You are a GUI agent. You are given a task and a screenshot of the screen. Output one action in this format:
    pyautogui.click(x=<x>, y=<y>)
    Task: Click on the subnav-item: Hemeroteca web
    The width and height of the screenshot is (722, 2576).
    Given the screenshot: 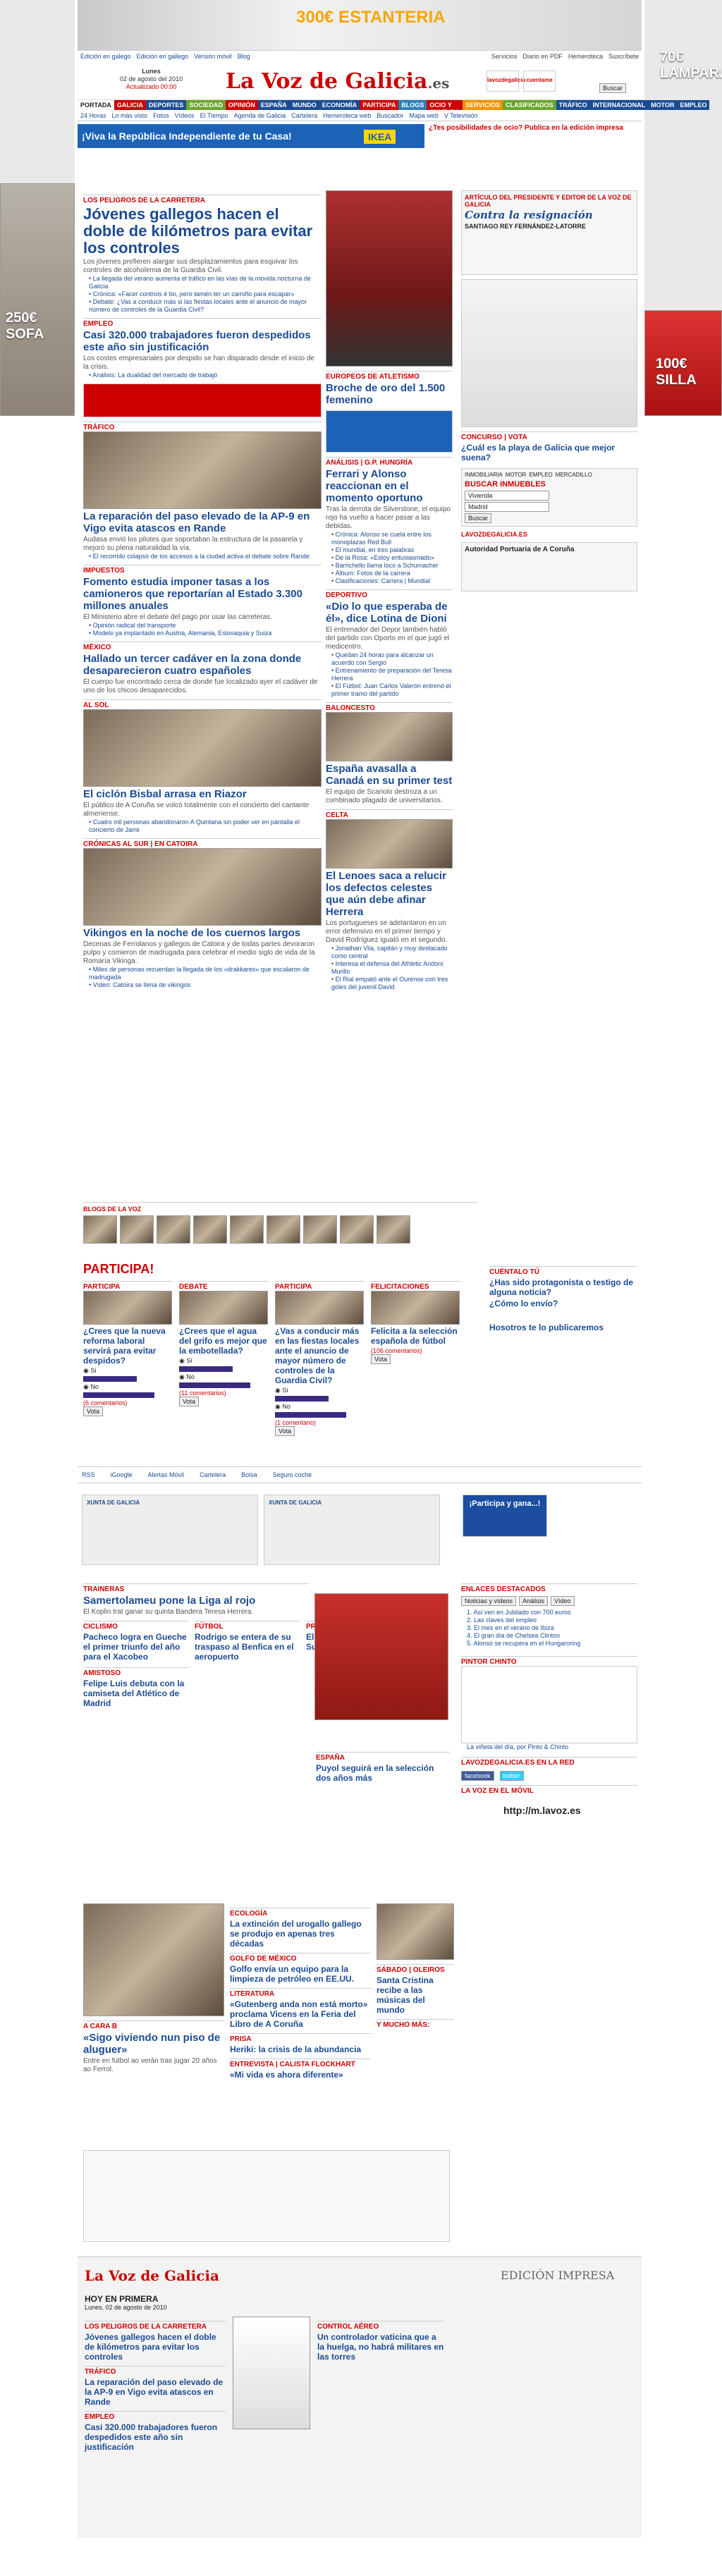 What is the action you would take?
    pyautogui.click(x=347, y=115)
    